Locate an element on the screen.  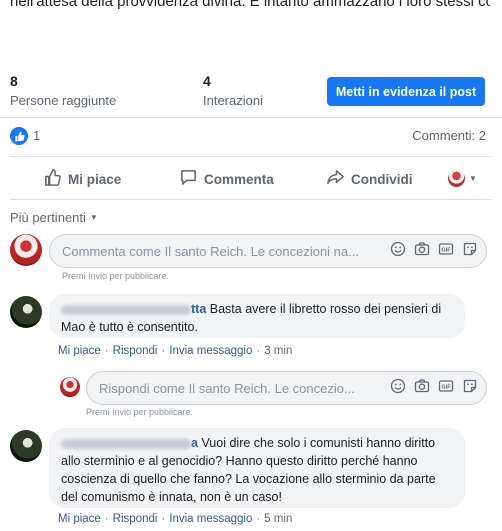
promote-post-button: Metti in evidenza il post is located at coordinates (406, 91).